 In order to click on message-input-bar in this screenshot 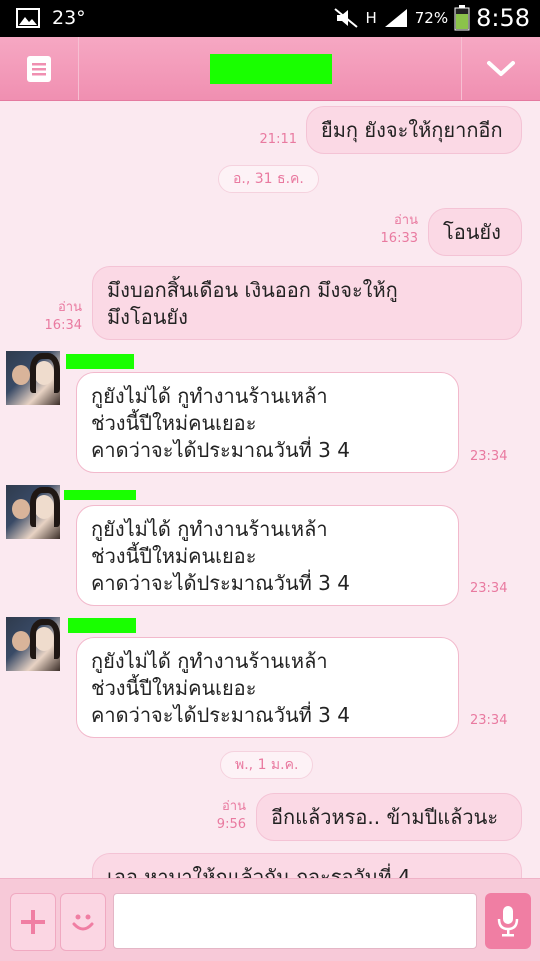, I will do `click(270, 919)`.